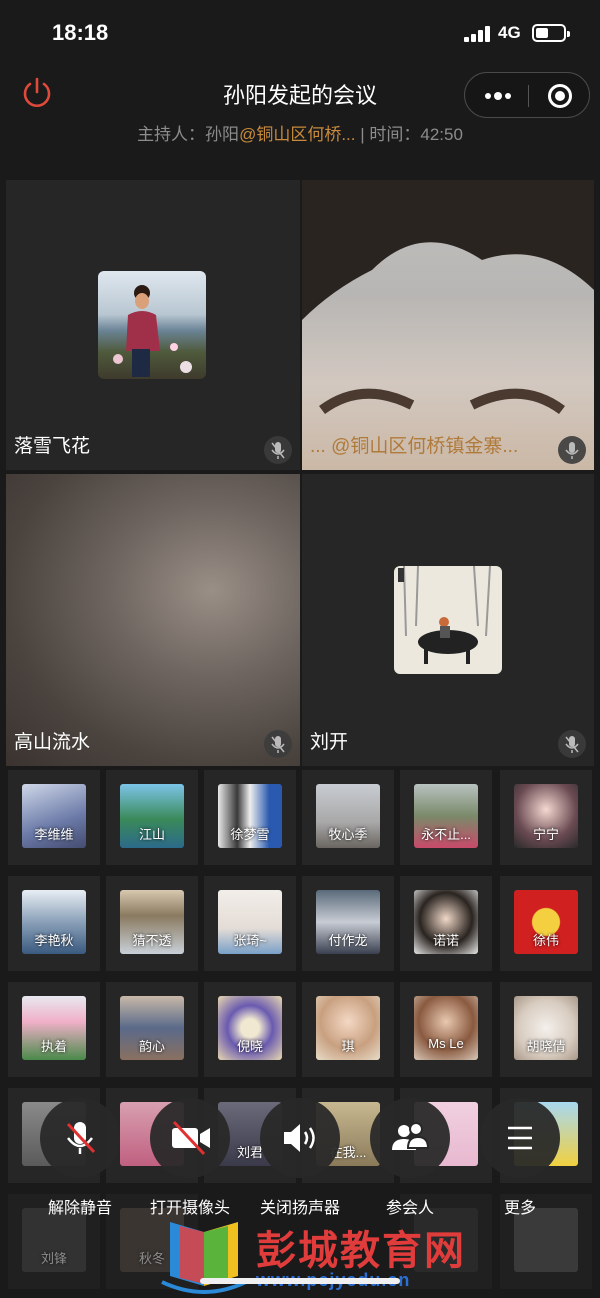 This screenshot has height=1298, width=600. I want to click on status-bar: 18:18 4G, so click(300, 32).